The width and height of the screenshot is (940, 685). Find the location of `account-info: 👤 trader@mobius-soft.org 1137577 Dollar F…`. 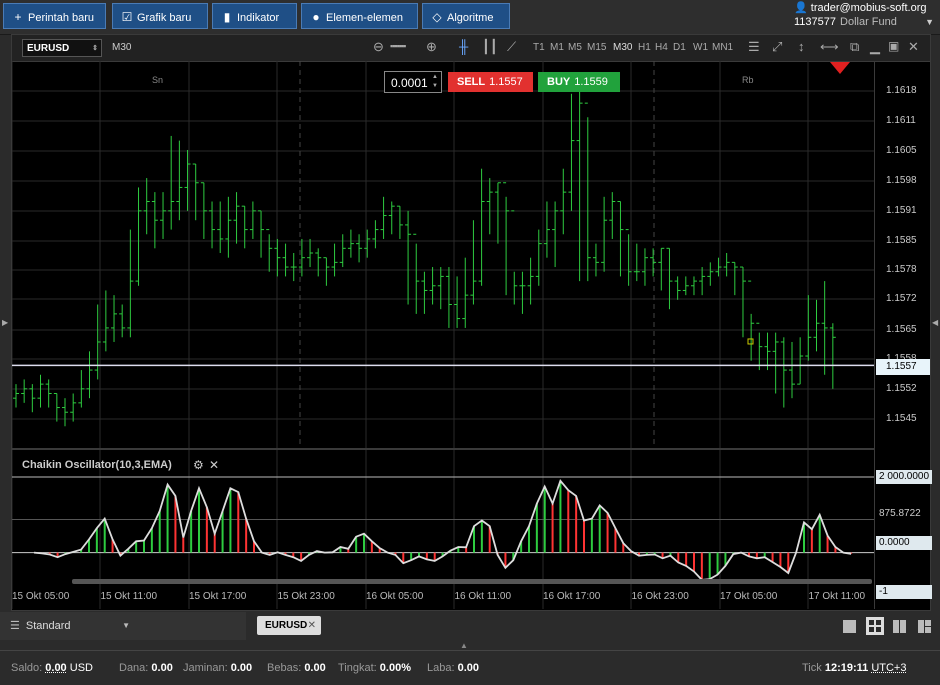

account-info: 👤 trader@mobius-soft.org 1137577 Dollar F… is located at coordinates (864, 14).